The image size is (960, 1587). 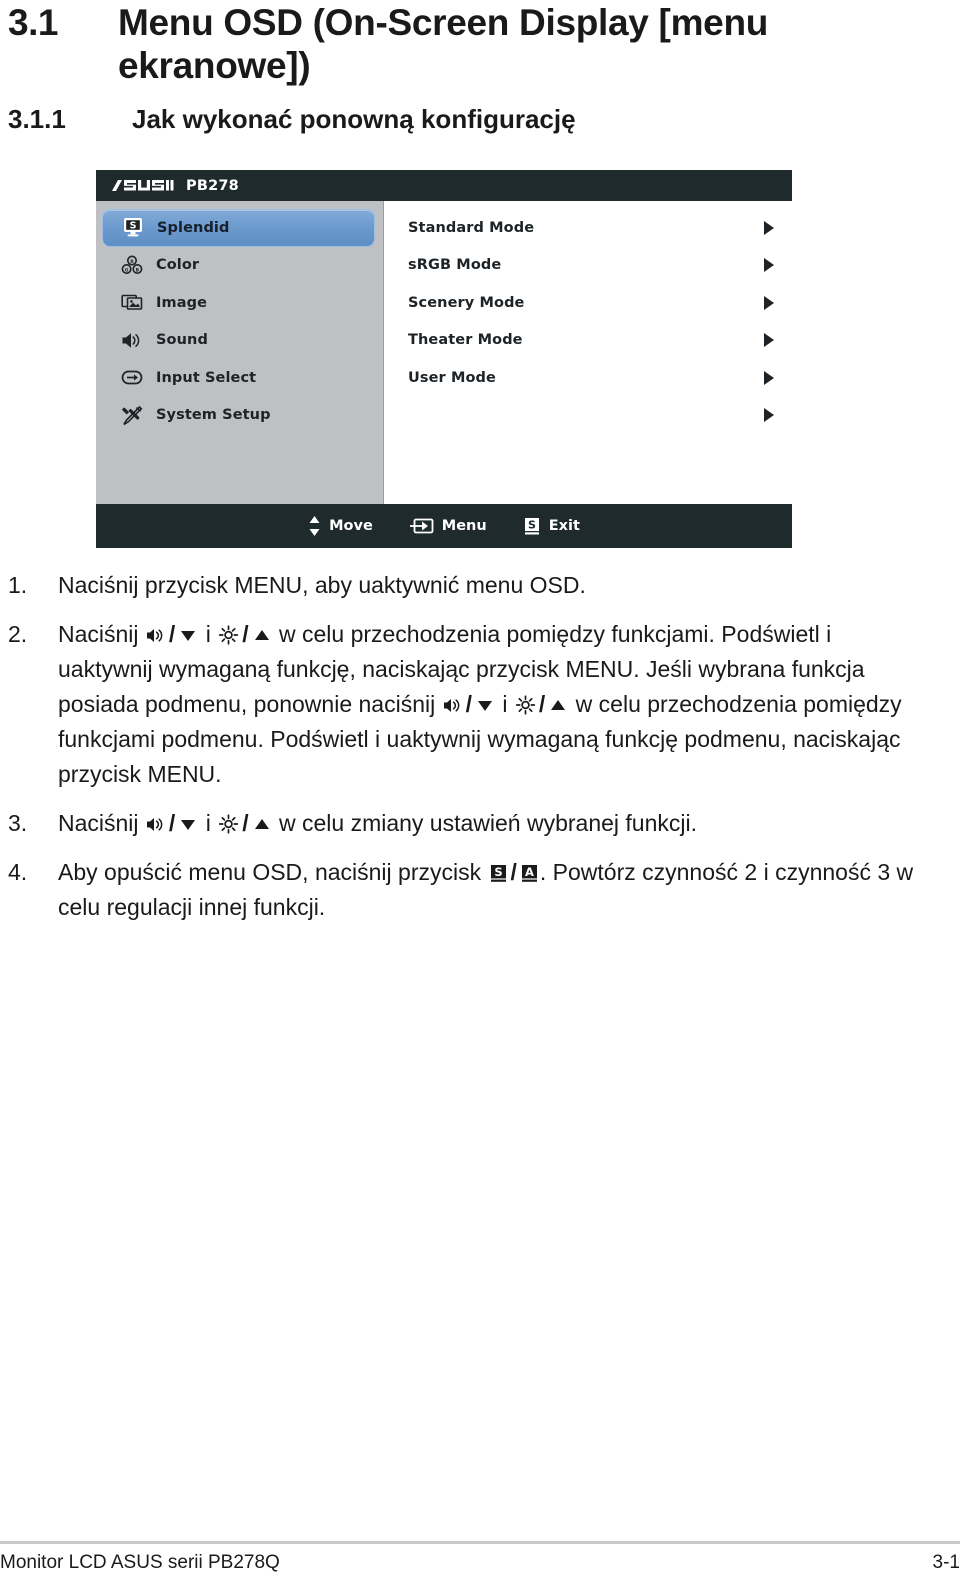 What do you see at coordinates (464, 526) in the screenshot?
I see `osd-footer-label: Menu` at bounding box center [464, 526].